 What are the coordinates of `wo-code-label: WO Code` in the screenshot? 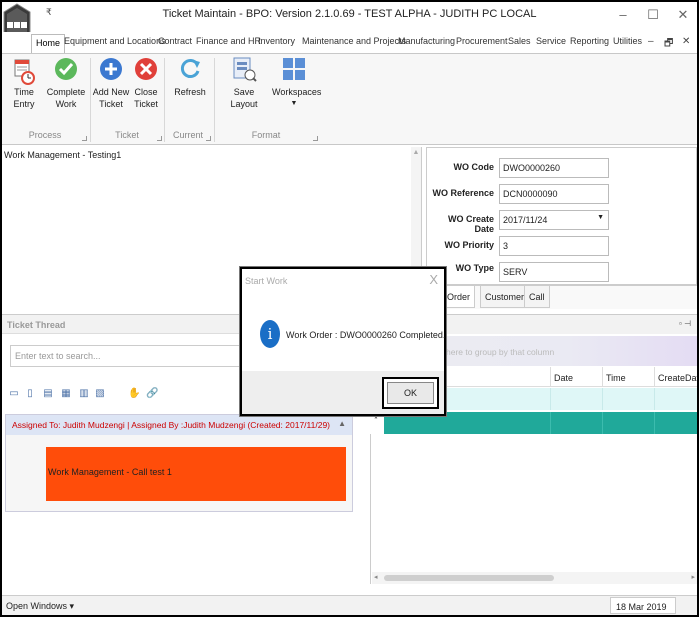 It's located at (474, 167).